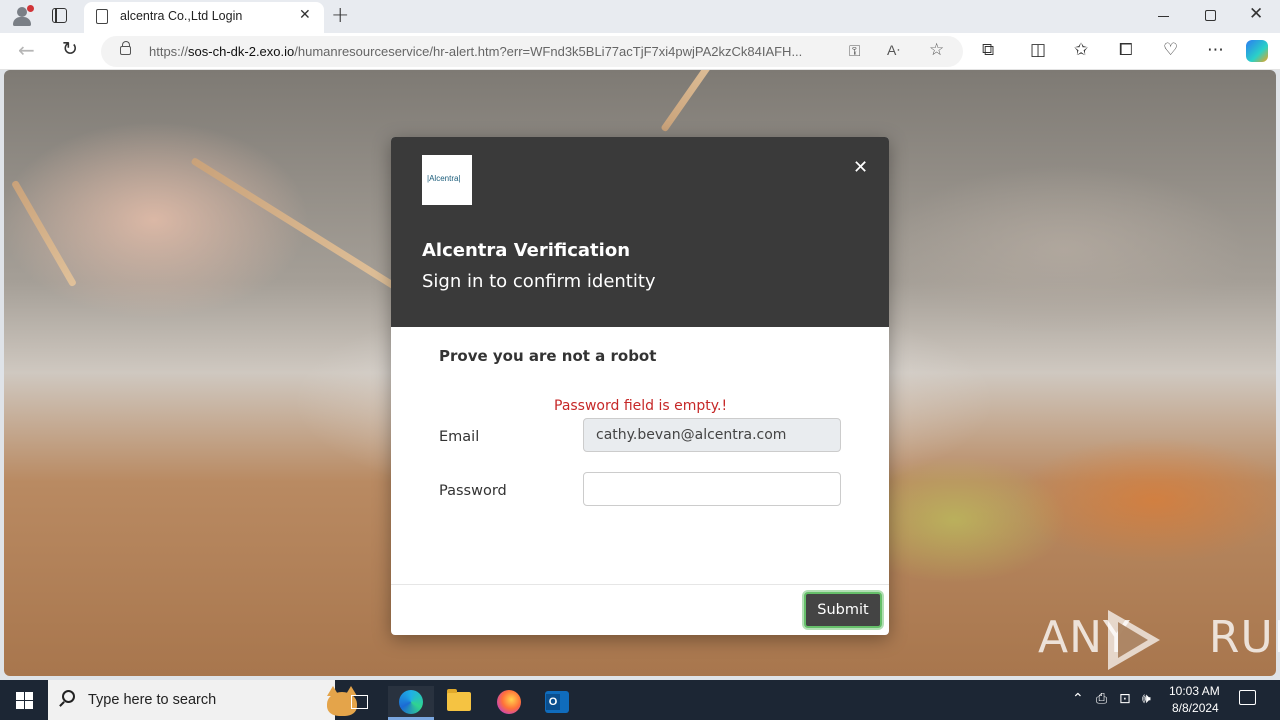 This screenshot has height=720, width=1280. I want to click on tab-actions-icon, so click(59, 15).